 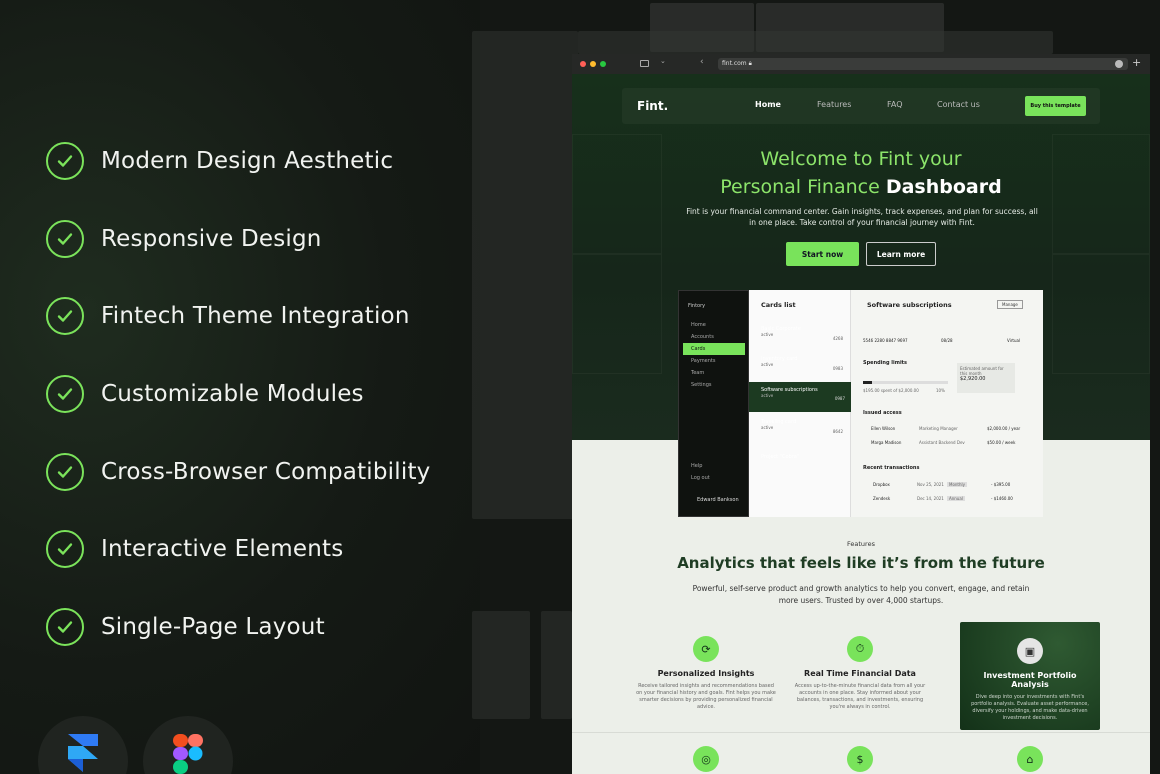 I want to click on feature-card-title: Investment Portfolio Analysis, so click(x=1030, y=680).